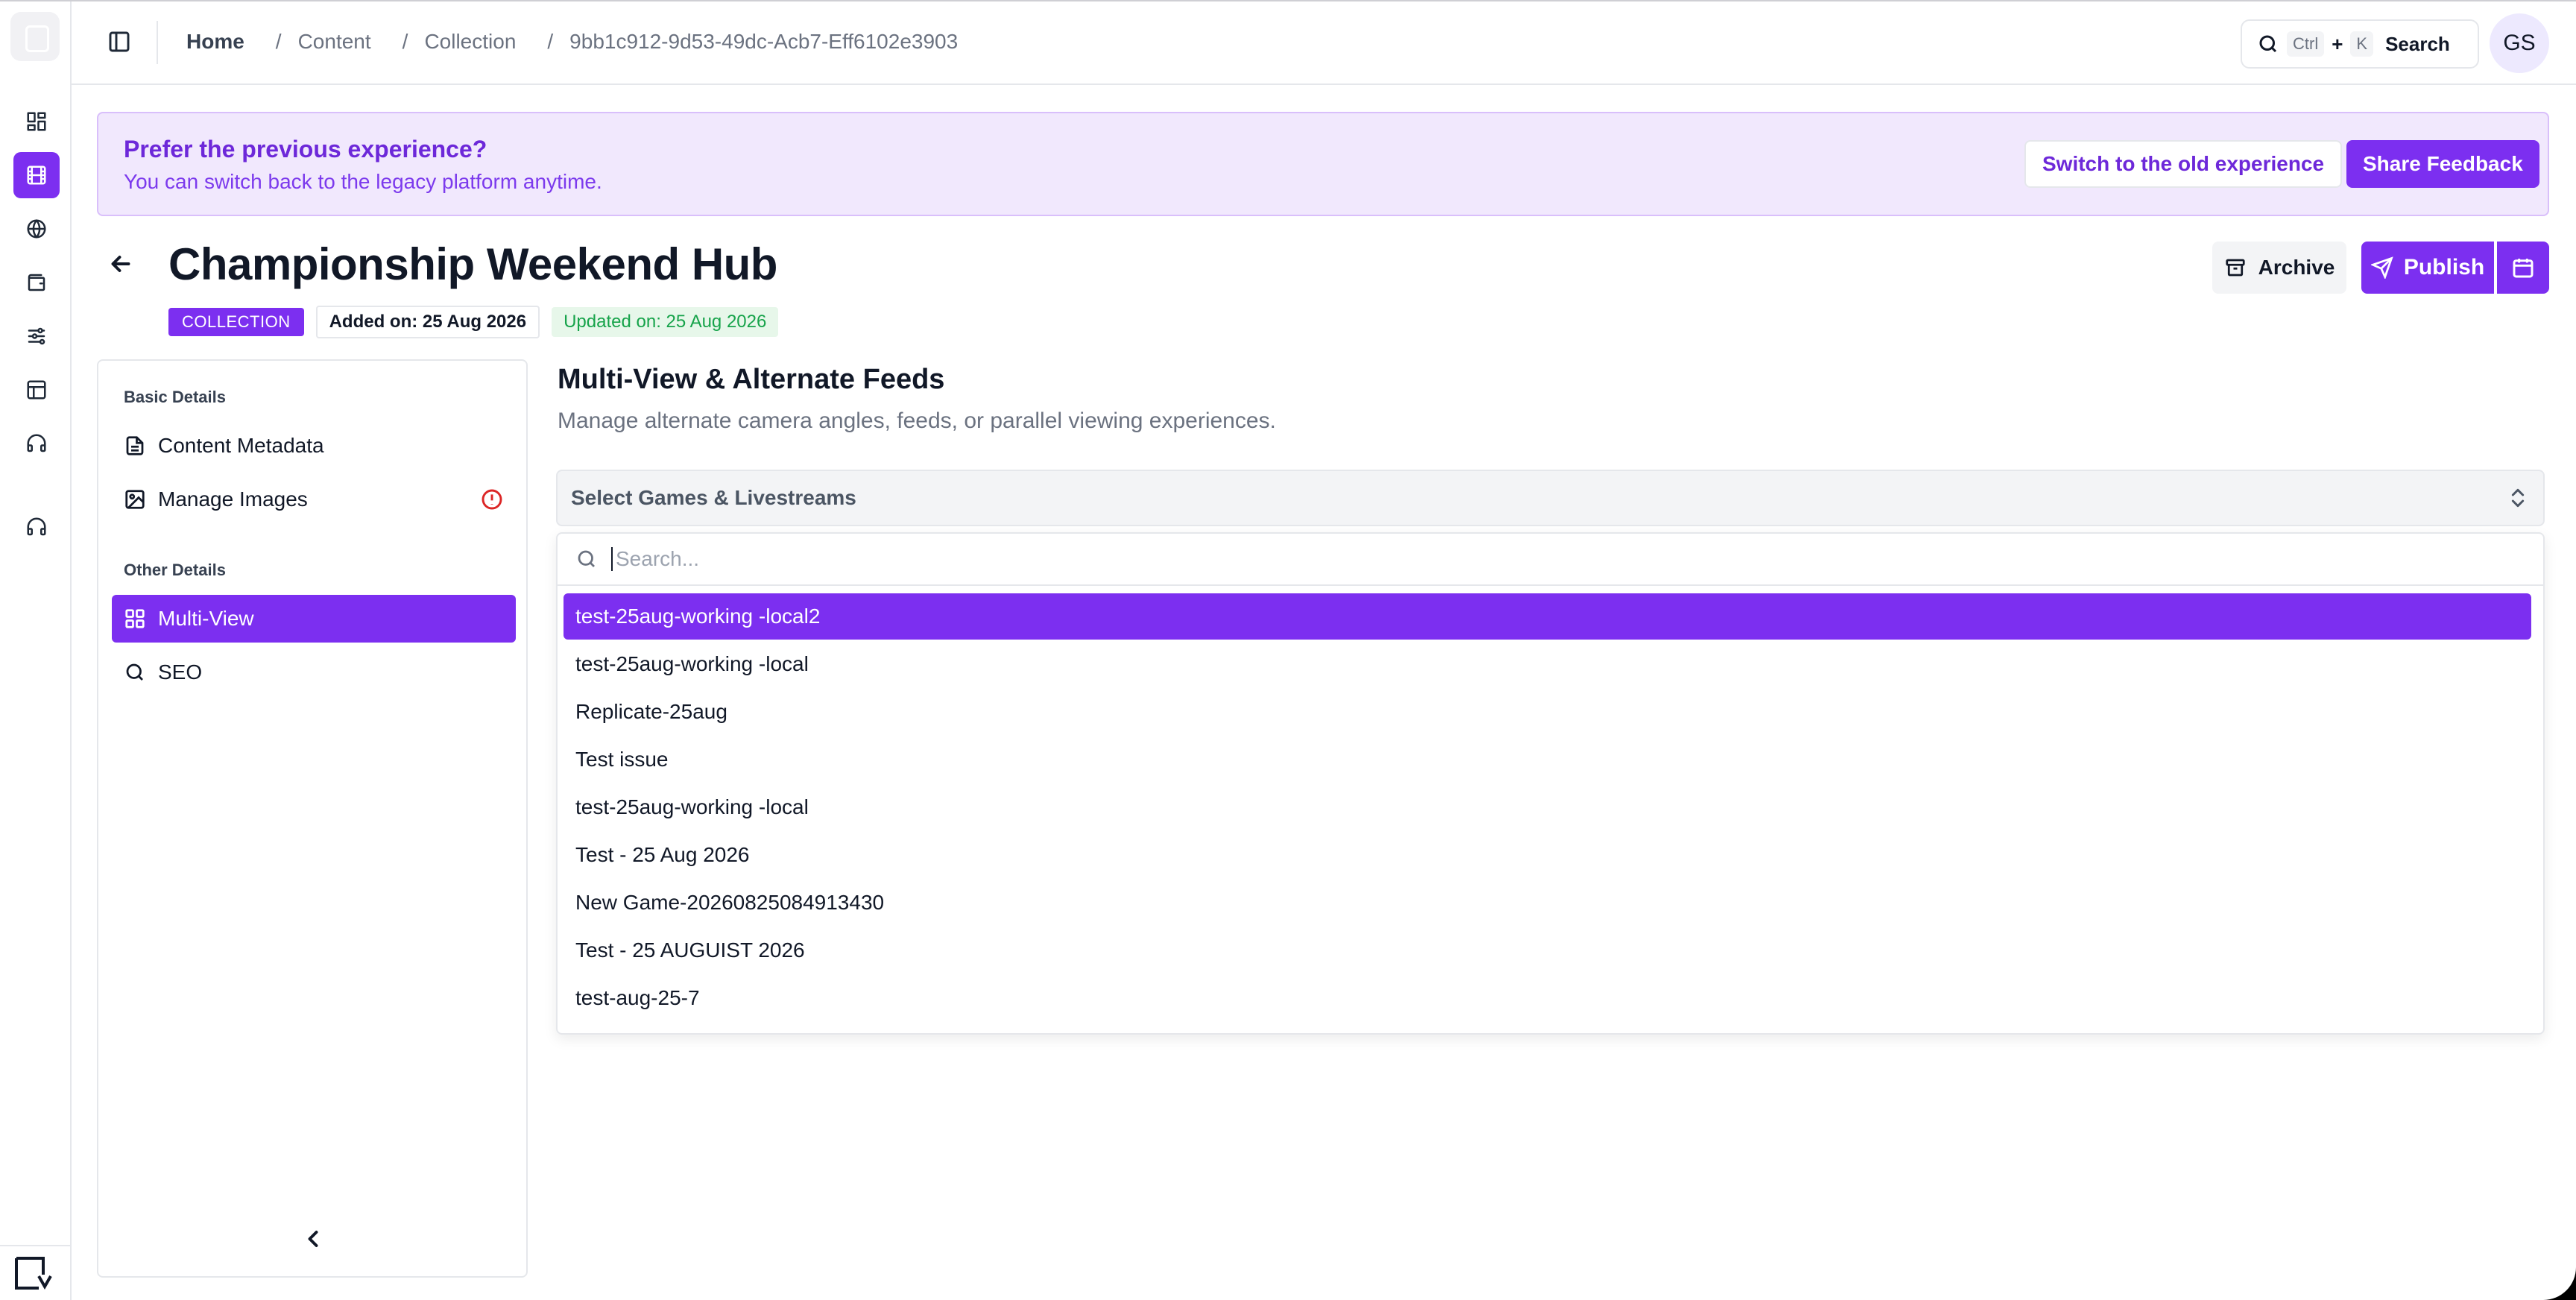  What do you see at coordinates (135, 445) in the screenshot?
I see `file-text-icon` at bounding box center [135, 445].